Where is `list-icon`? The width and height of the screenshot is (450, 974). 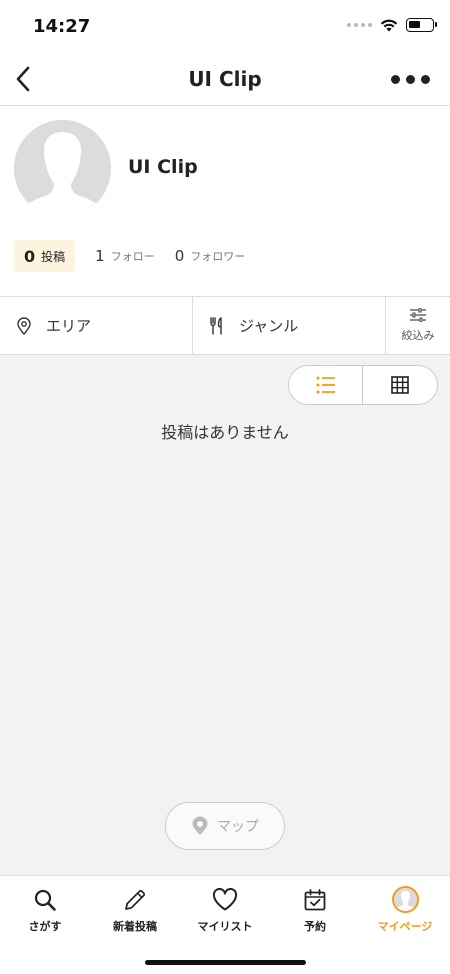
list-icon is located at coordinates (325, 385).